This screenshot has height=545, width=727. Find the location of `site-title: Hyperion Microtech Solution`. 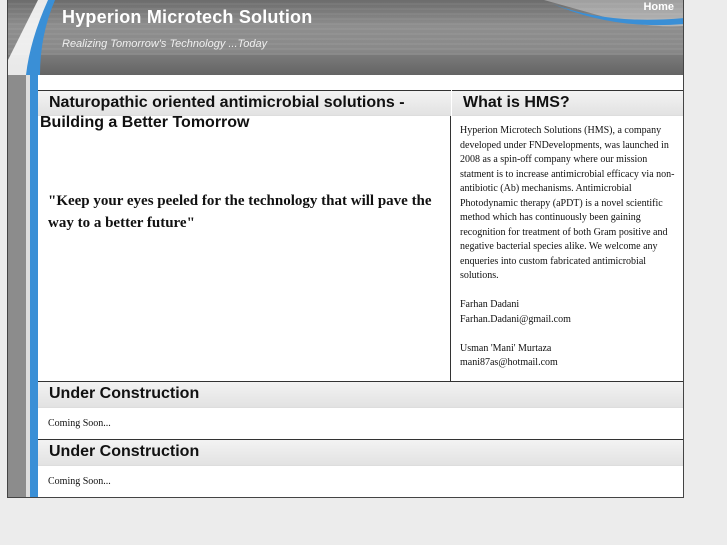

site-title: Hyperion Microtech Solution is located at coordinates (187, 17).